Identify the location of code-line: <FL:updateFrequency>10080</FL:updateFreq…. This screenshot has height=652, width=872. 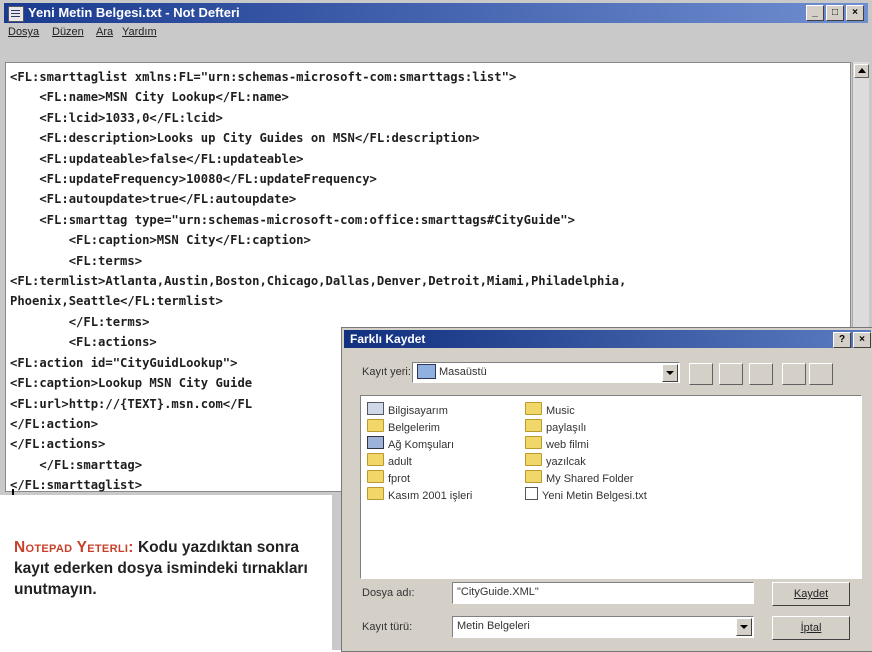
(193, 179).